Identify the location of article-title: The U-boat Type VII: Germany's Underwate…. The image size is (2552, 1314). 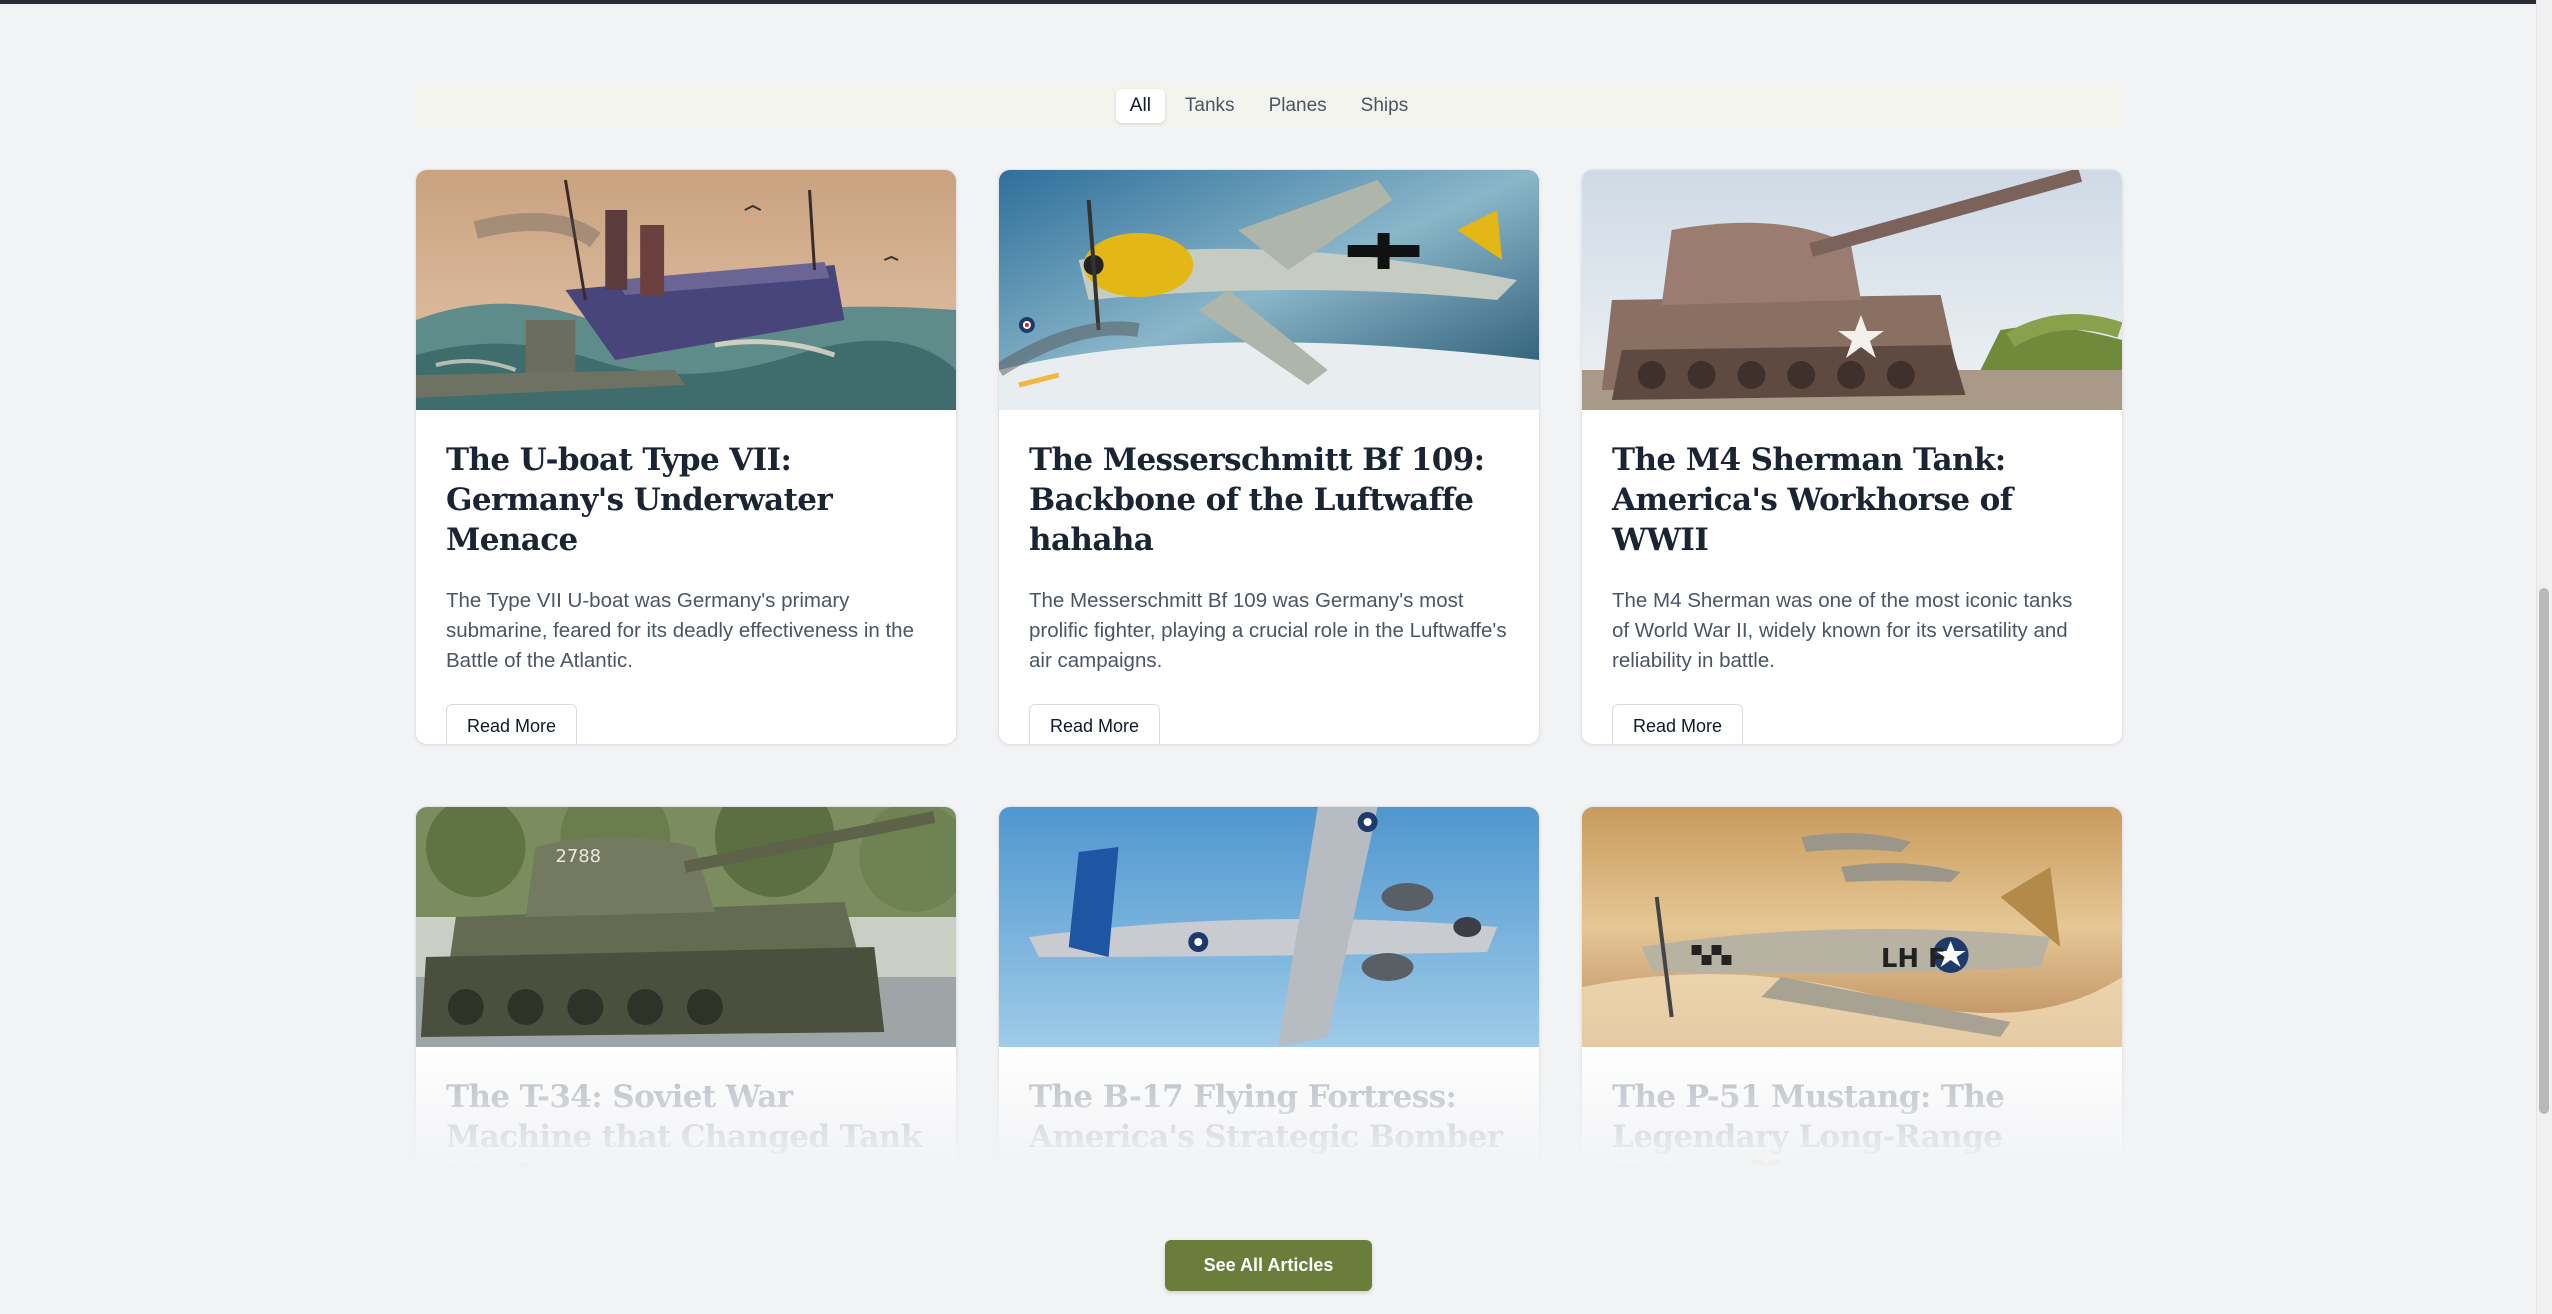
(686, 500).